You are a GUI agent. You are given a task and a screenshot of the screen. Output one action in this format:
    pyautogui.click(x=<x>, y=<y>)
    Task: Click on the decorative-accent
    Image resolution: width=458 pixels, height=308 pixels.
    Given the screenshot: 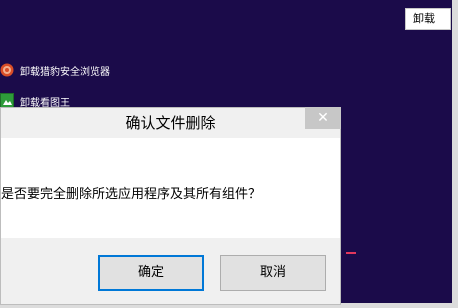 What is the action you would take?
    pyautogui.click(x=351, y=253)
    